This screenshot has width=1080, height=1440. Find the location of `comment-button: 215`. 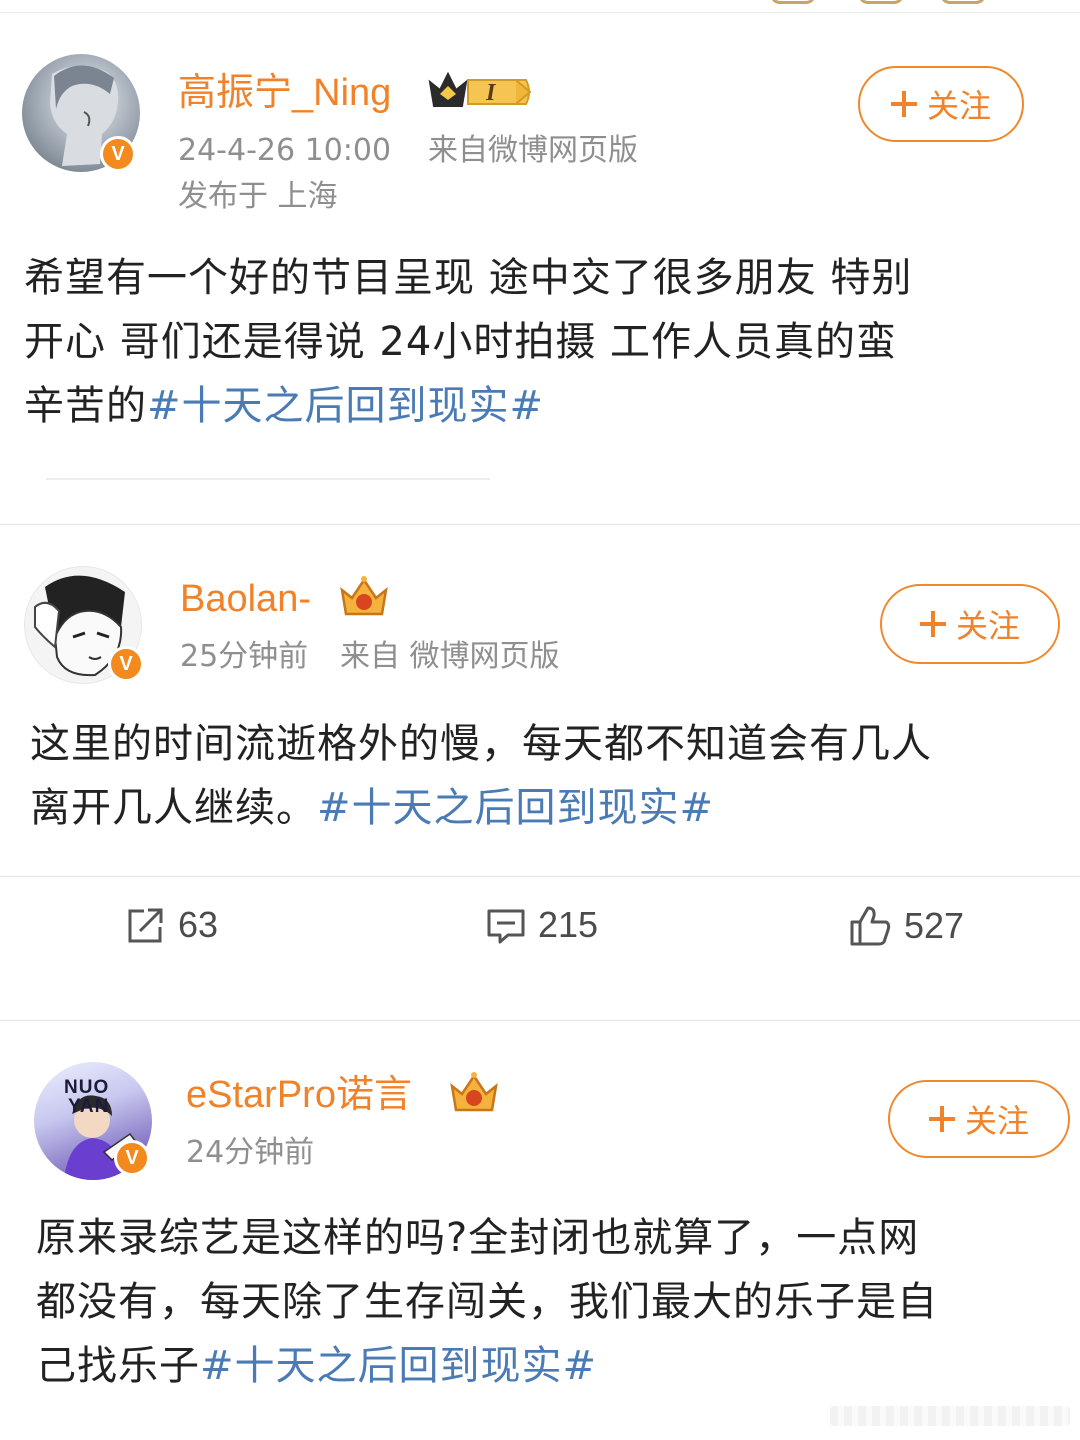

comment-button: 215 is located at coordinates (542, 925).